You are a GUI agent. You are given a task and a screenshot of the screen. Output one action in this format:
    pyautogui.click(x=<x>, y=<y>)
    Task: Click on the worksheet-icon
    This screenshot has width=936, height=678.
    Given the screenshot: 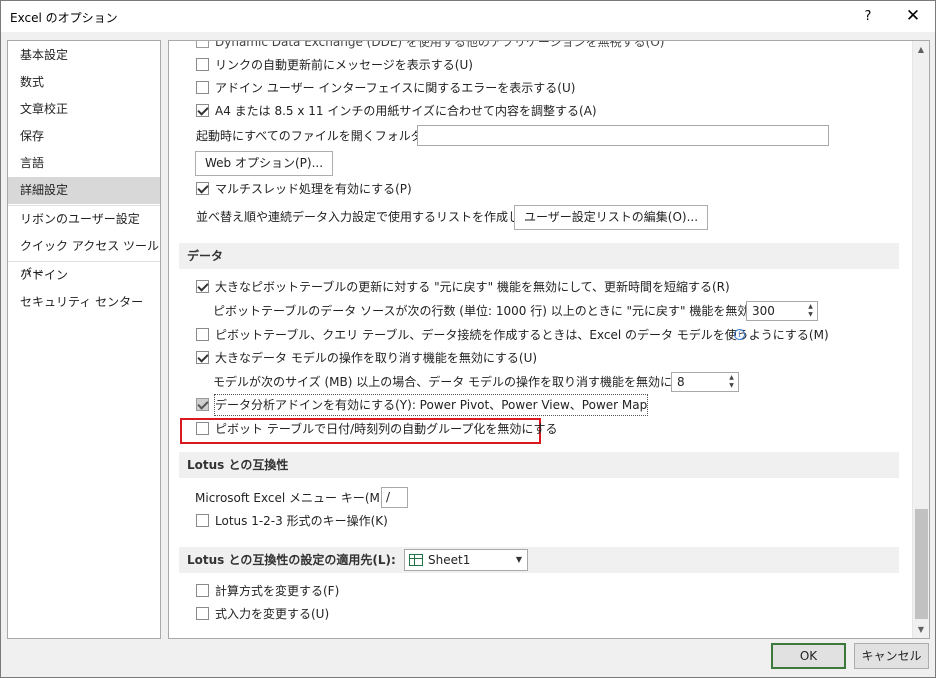 What is the action you would take?
    pyautogui.click(x=416, y=560)
    